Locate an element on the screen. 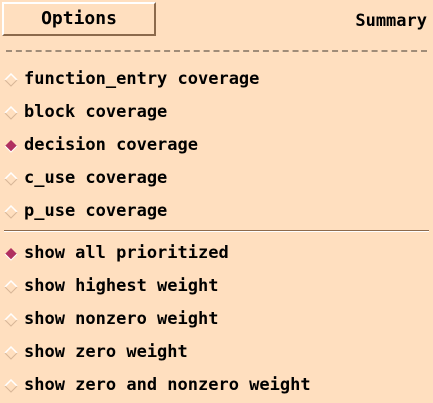 The width and height of the screenshot is (433, 403). radio-show-zero-weight: show zero weight is located at coordinates (216, 351).